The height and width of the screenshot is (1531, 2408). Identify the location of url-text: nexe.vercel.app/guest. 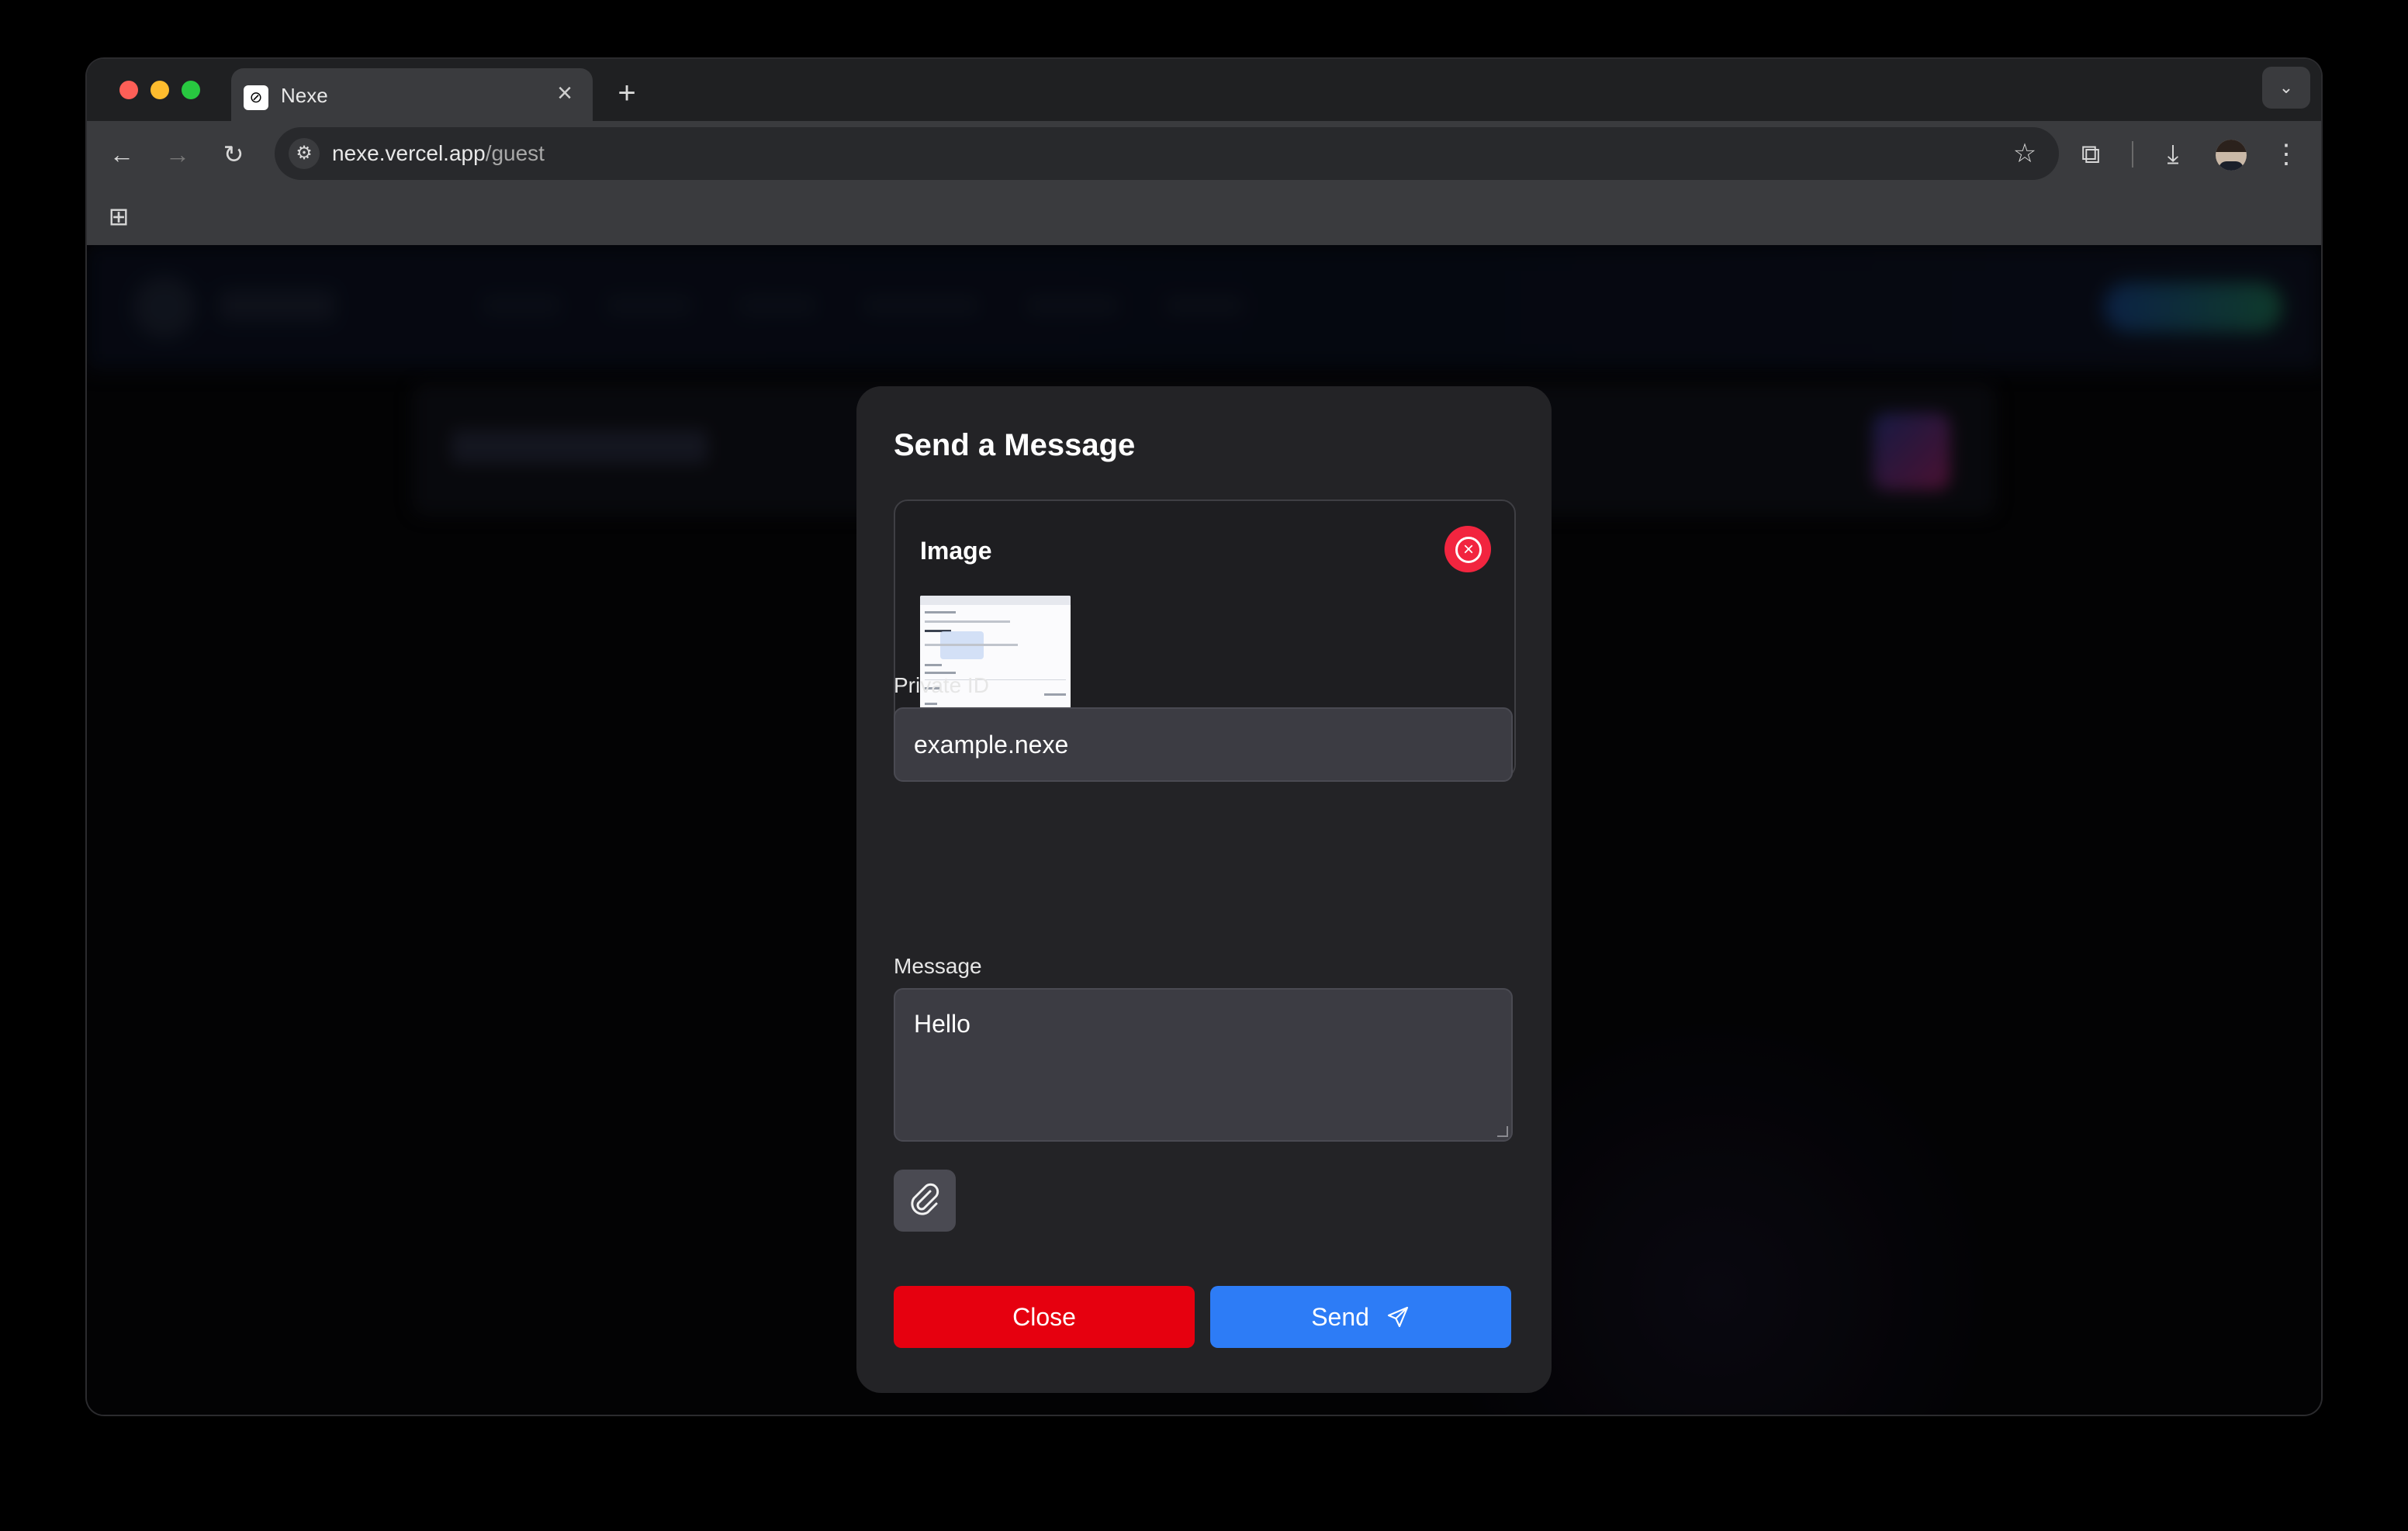
(439, 153).